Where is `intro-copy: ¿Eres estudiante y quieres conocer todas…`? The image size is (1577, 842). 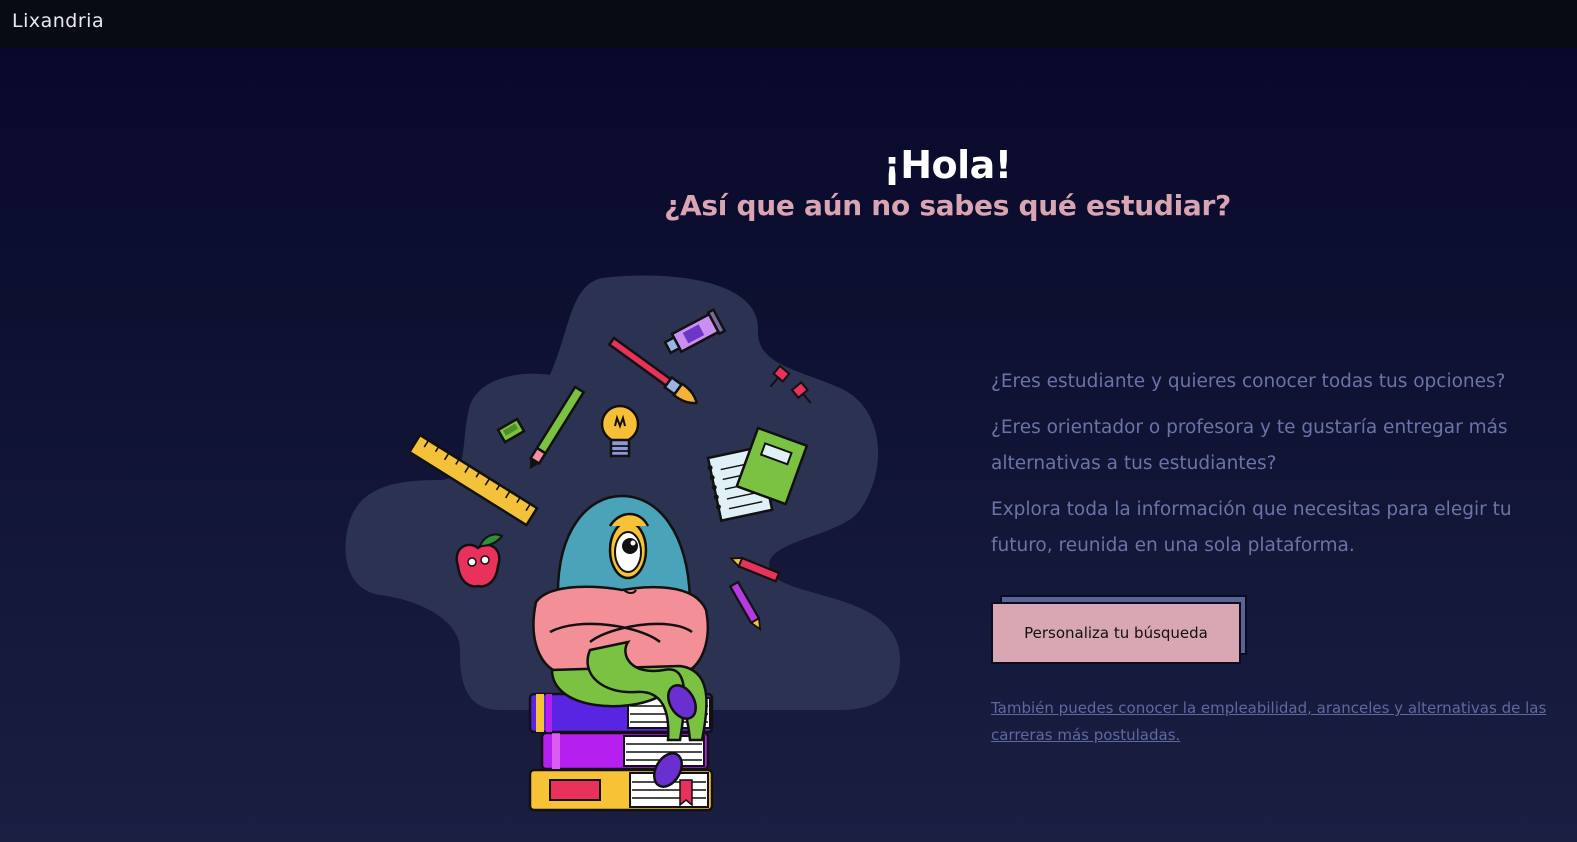 intro-copy: ¿Eres estudiante y quieres conocer todas… is located at coordinates (1276, 469).